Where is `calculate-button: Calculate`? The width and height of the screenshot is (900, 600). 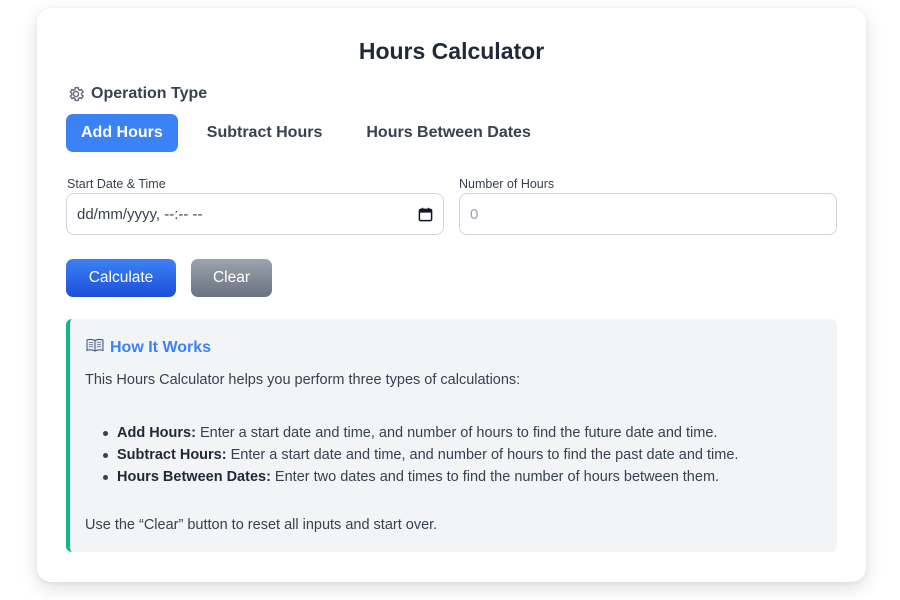 calculate-button: Calculate is located at coordinates (121, 278).